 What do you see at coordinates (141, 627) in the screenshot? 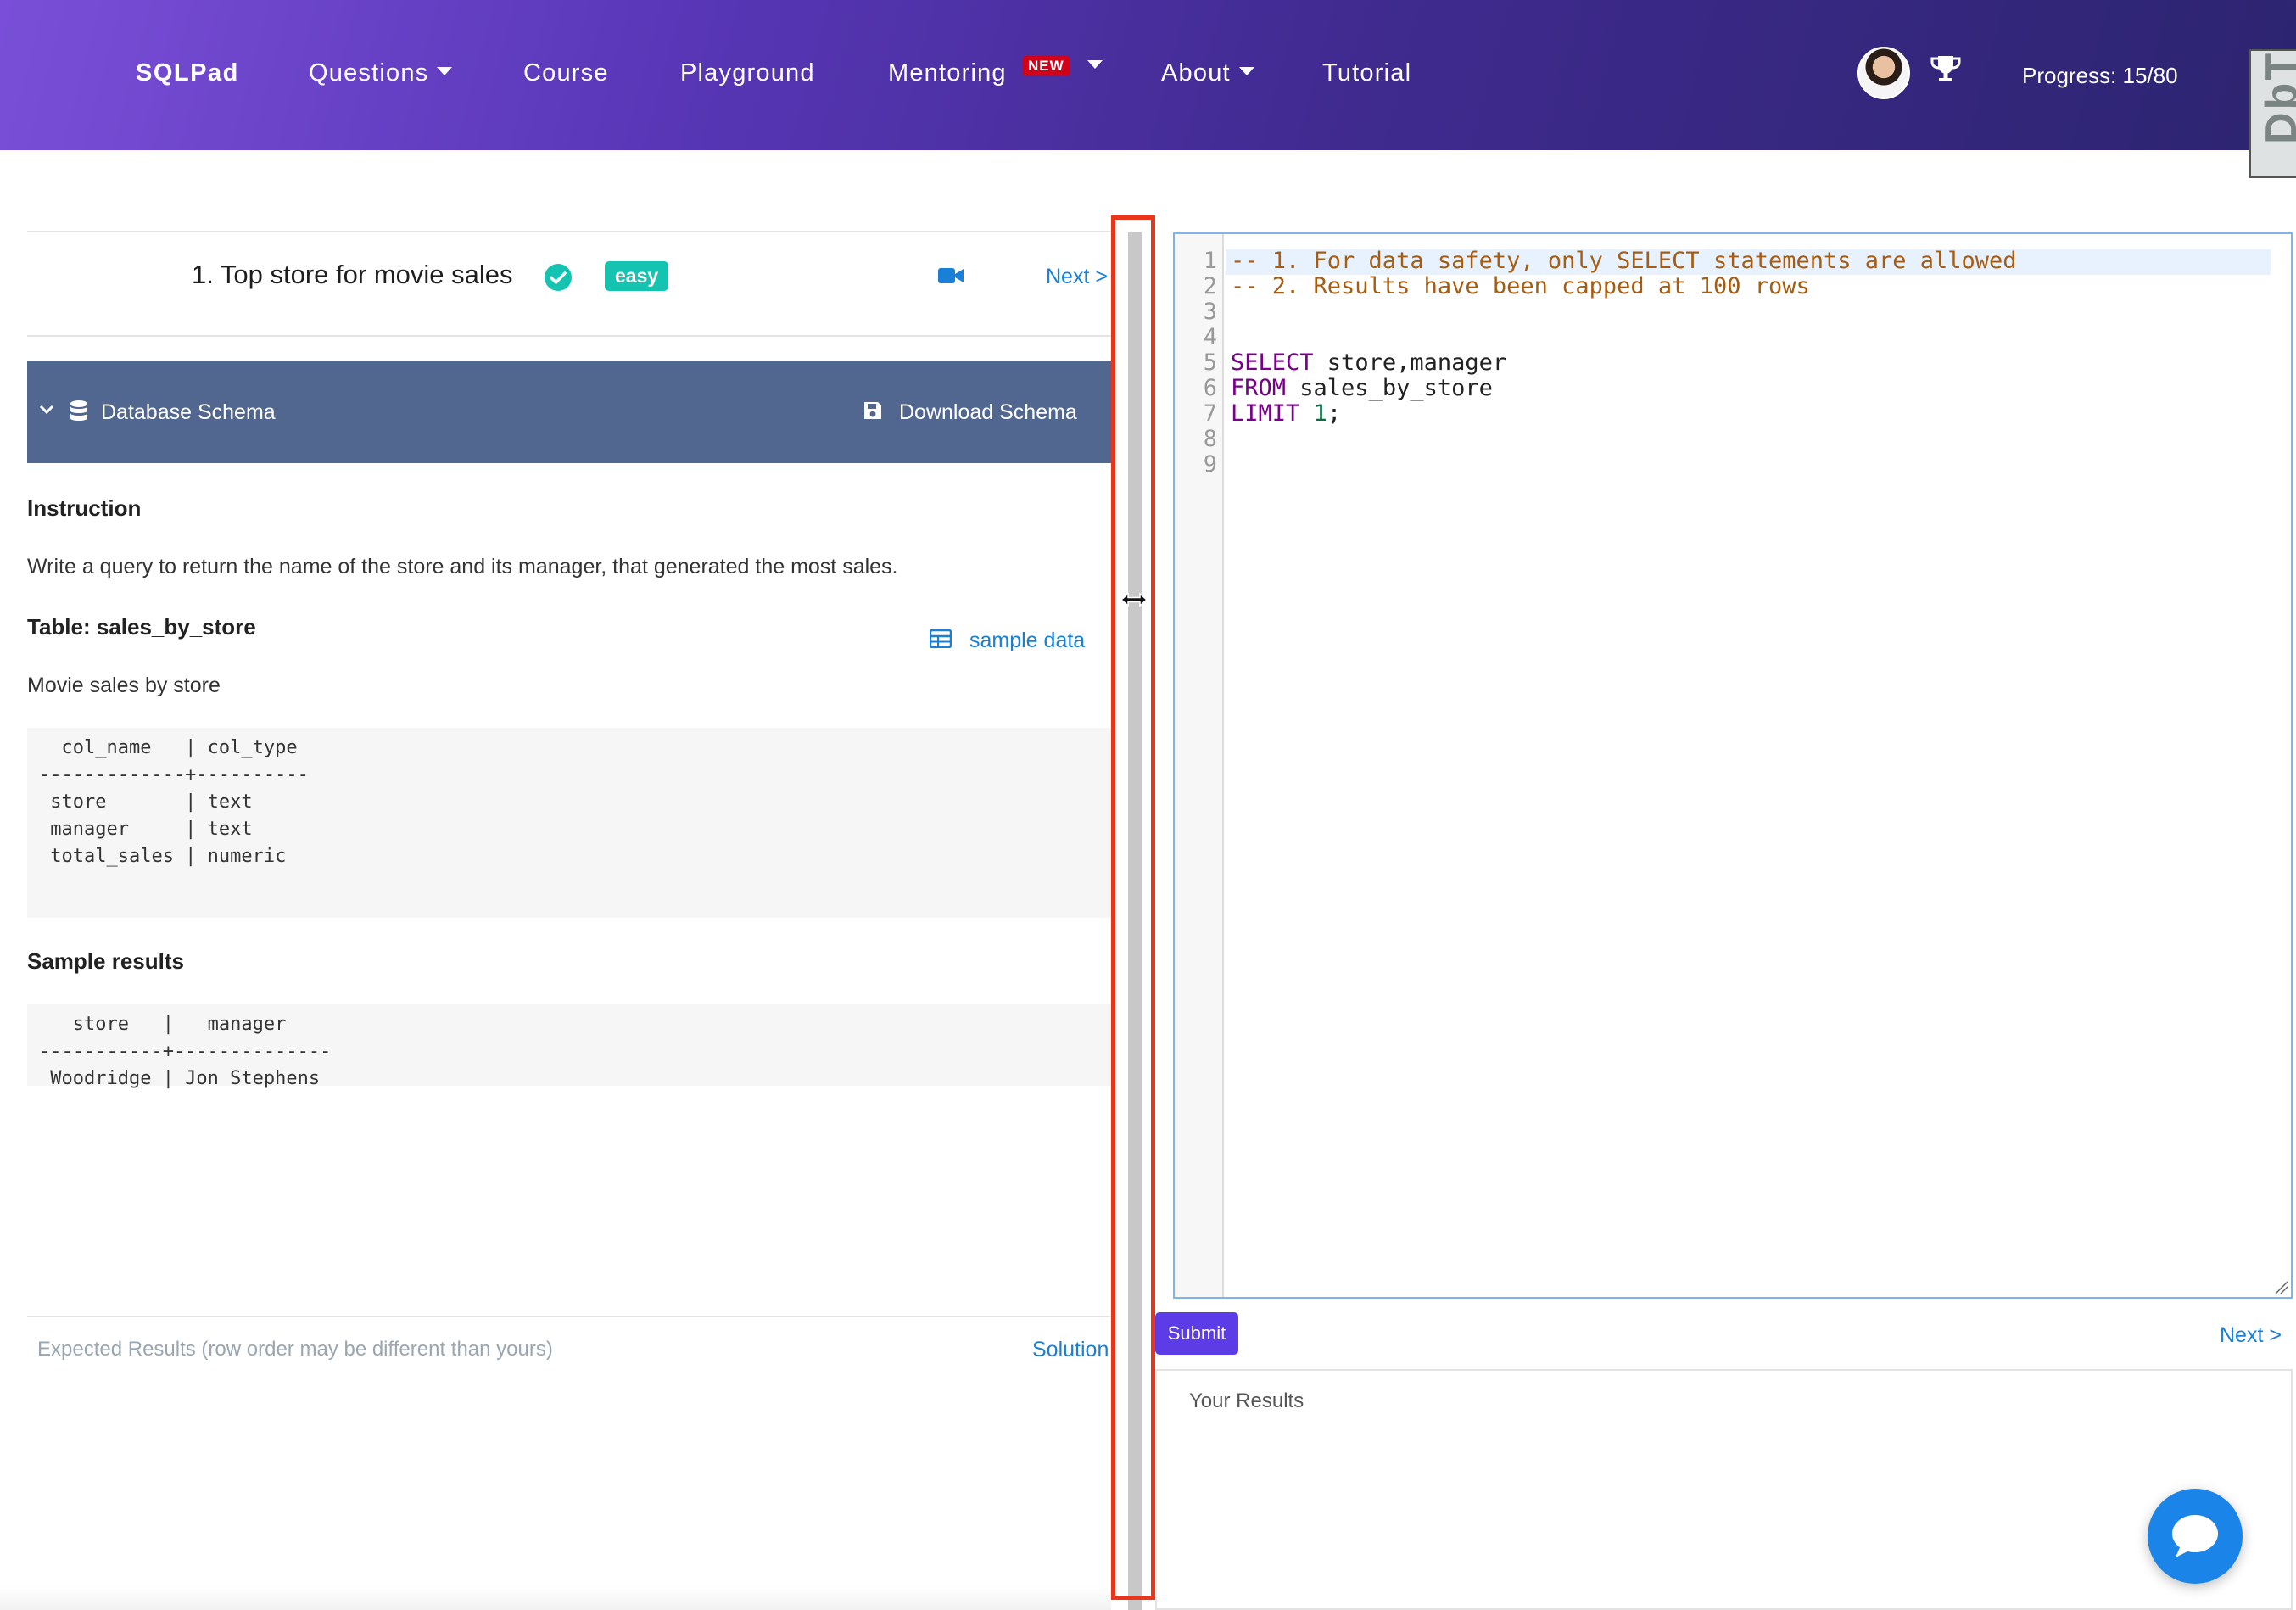
I see `table-heading: Table: sales_by_store` at bounding box center [141, 627].